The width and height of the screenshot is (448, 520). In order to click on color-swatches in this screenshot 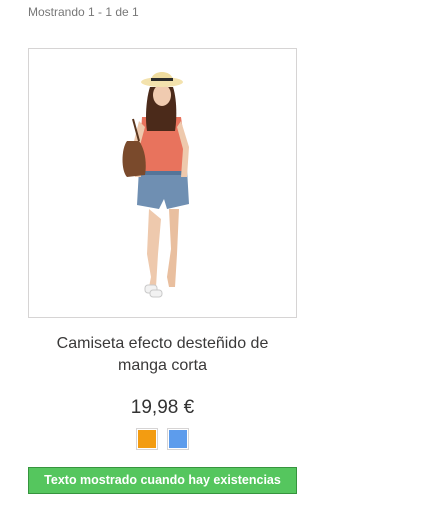, I will do `click(162, 441)`.